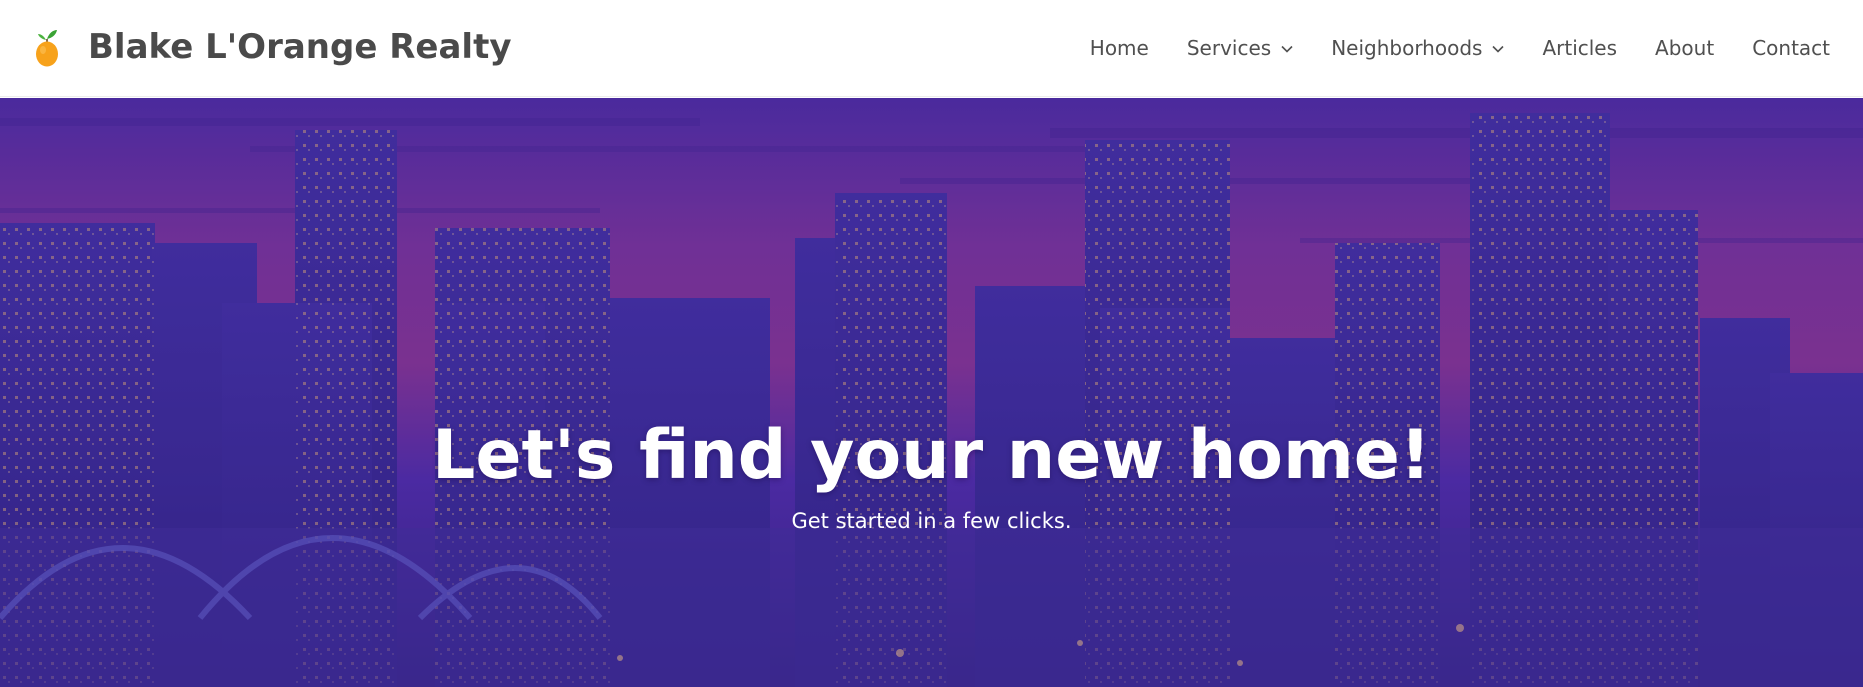 This screenshot has width=1863, height=687. I want to click on brand-link: Blake L'Orange Realty, so click(272, 47).